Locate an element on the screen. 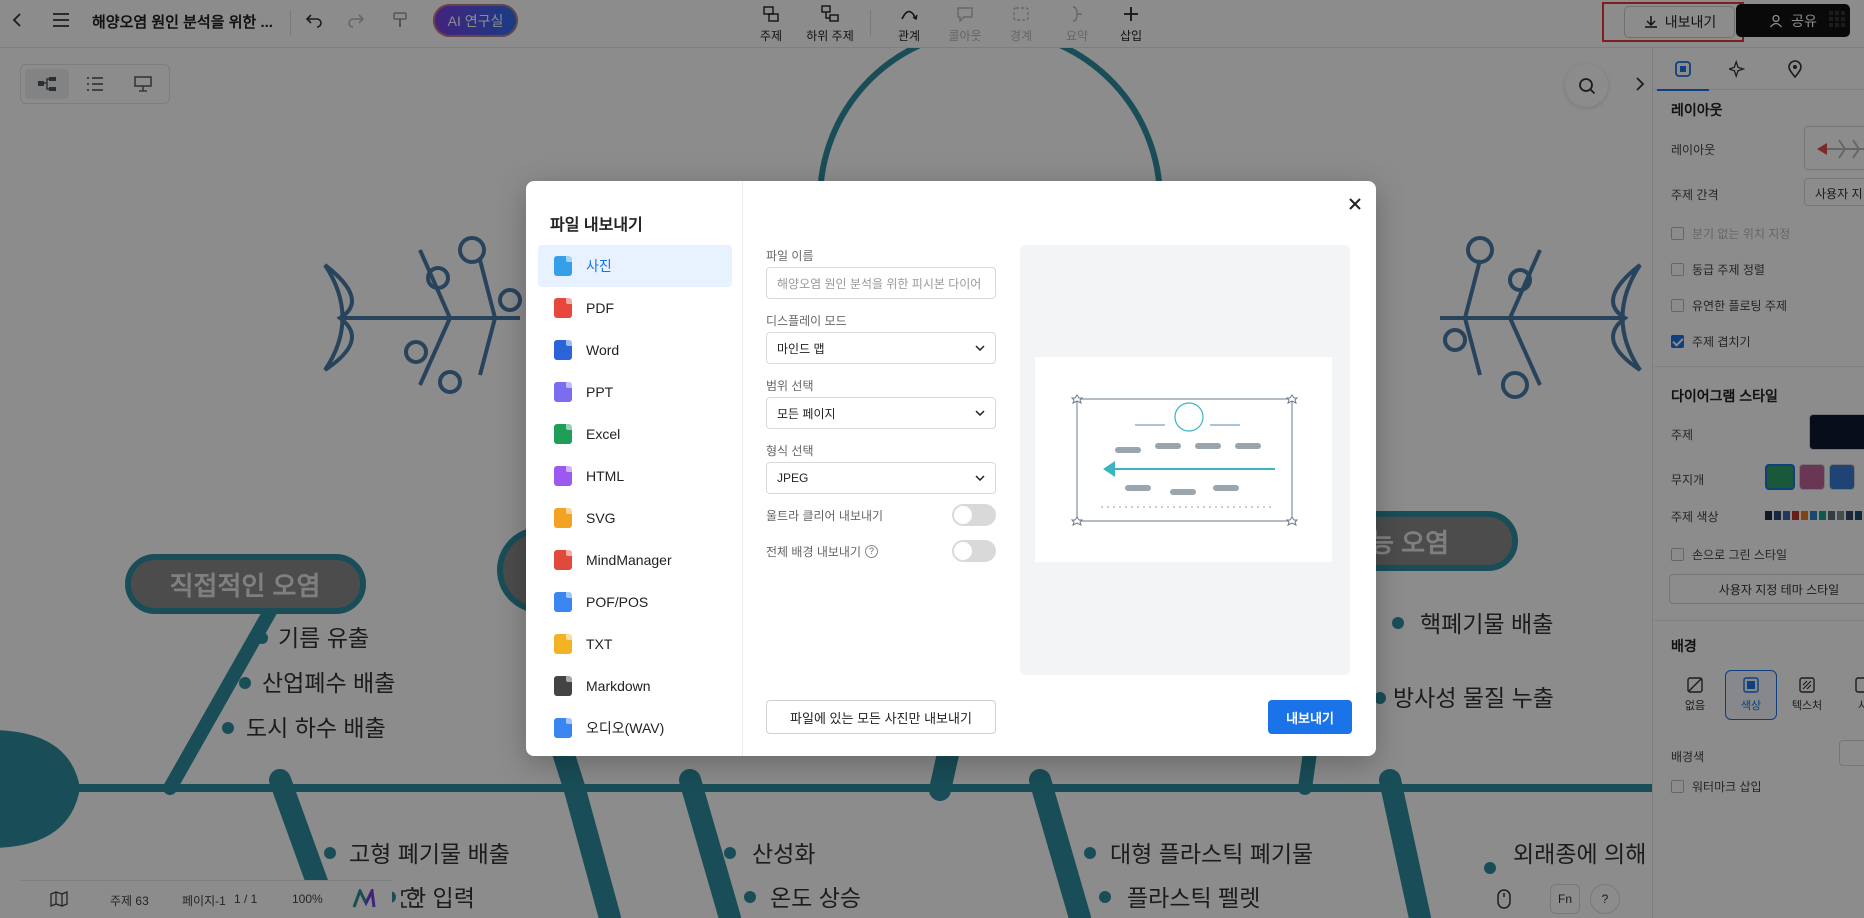  format-label: Word is located at coordinates (603, 350).